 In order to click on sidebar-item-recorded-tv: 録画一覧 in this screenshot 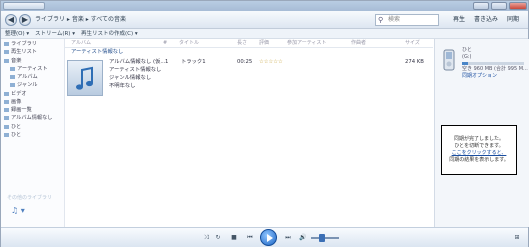, I will do `click(18, 110)`.